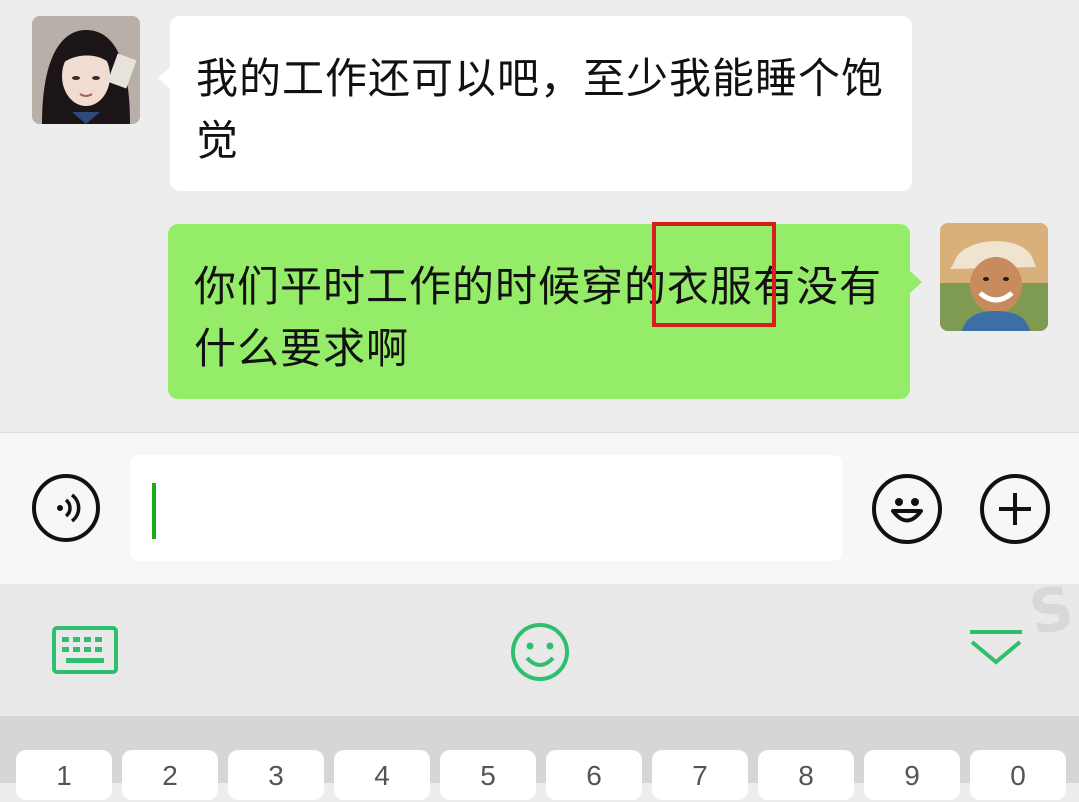 This screenshot has height=802, width=1079. What do you see at coordinates (69, 508) in the screenshot?
I see `voice-icon` at bounding box center [69, 508].